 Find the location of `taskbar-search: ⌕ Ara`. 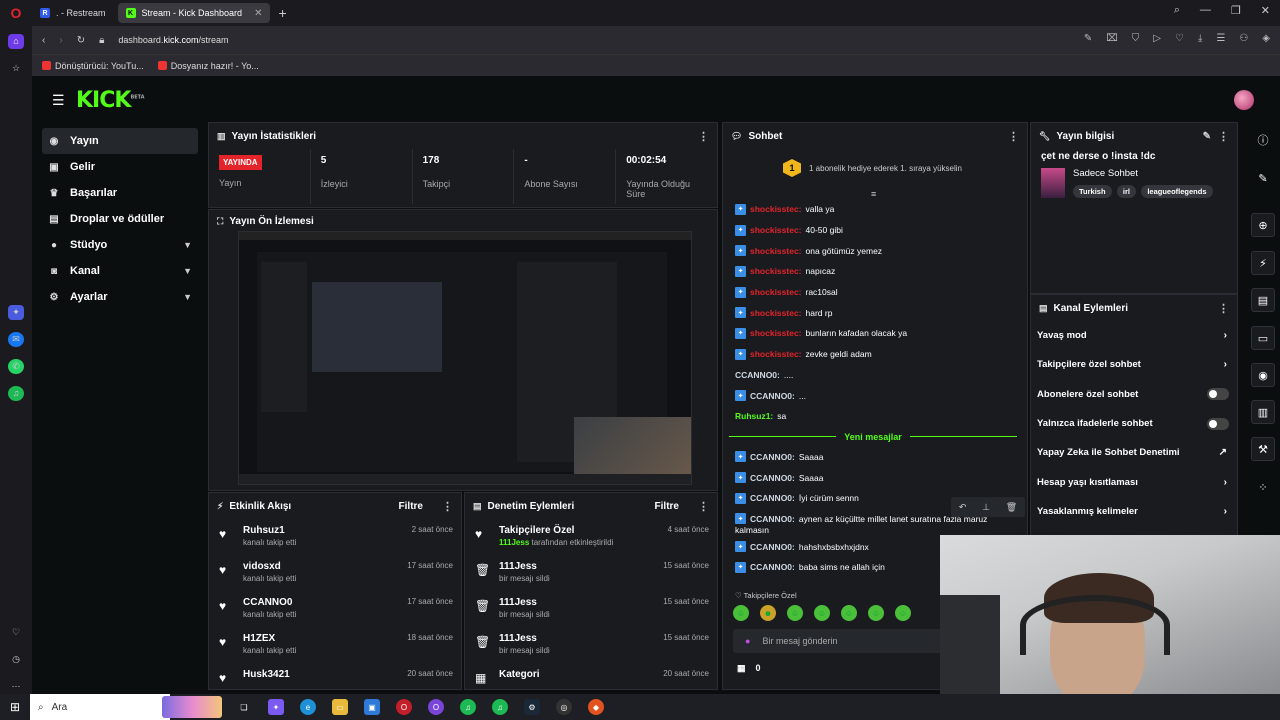

taskbar-search: ⌕ Ara is located at coordinates (100, 707).